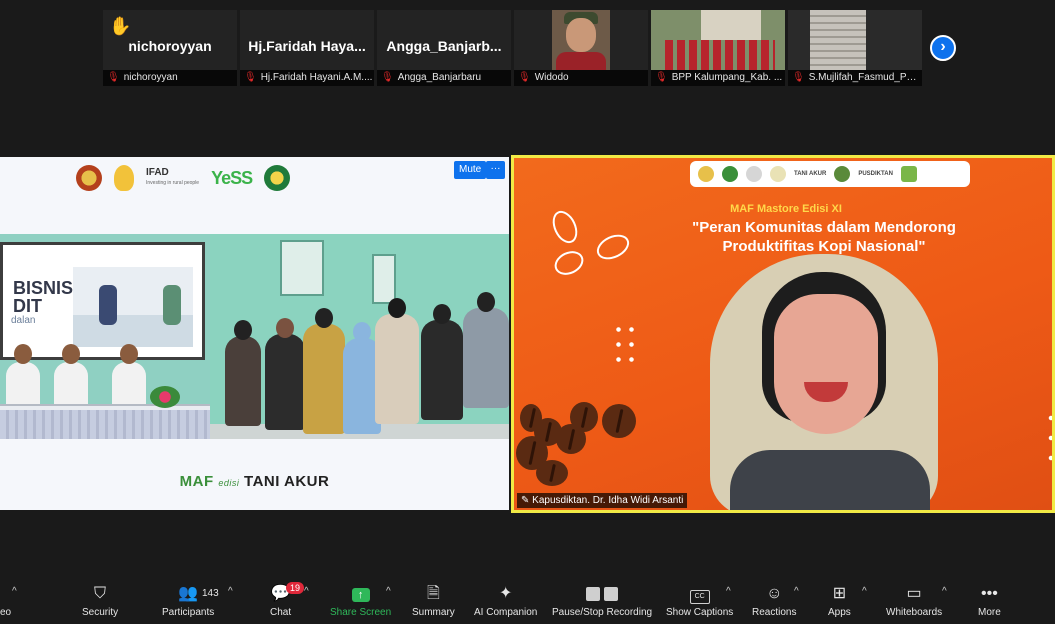 The width and height of the screenshot is (1055, 624). I want to click on participant-label: 🎙︎ Angga_Banjarbaru, so click(444, 78).